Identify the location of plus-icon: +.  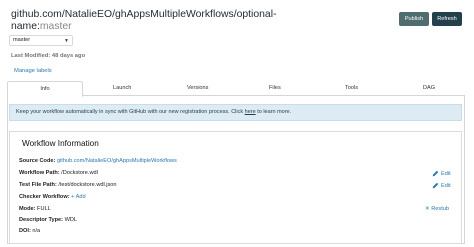
(73, 197).